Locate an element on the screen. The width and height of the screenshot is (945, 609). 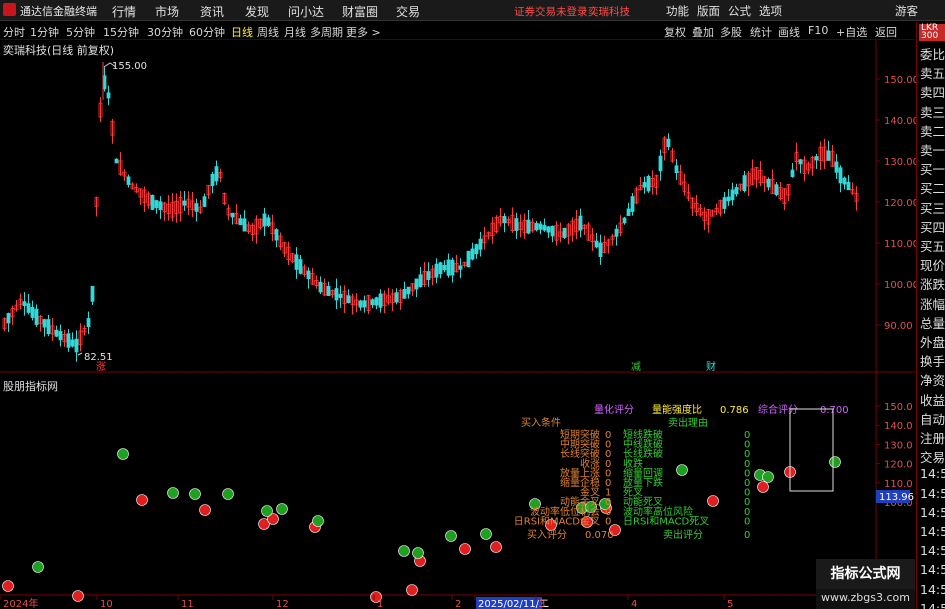
panel-top-badge: LKR 300 is located at coordinates (932, 32).